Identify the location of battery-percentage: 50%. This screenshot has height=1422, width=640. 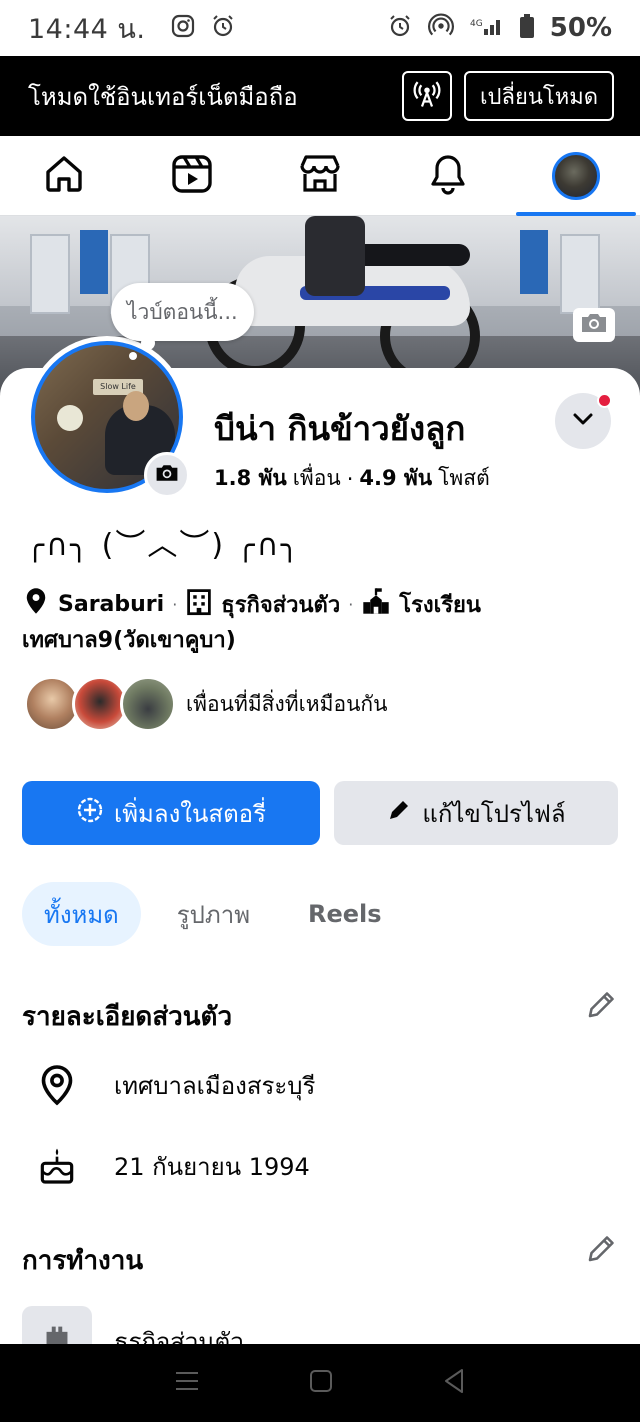
(580, 28).